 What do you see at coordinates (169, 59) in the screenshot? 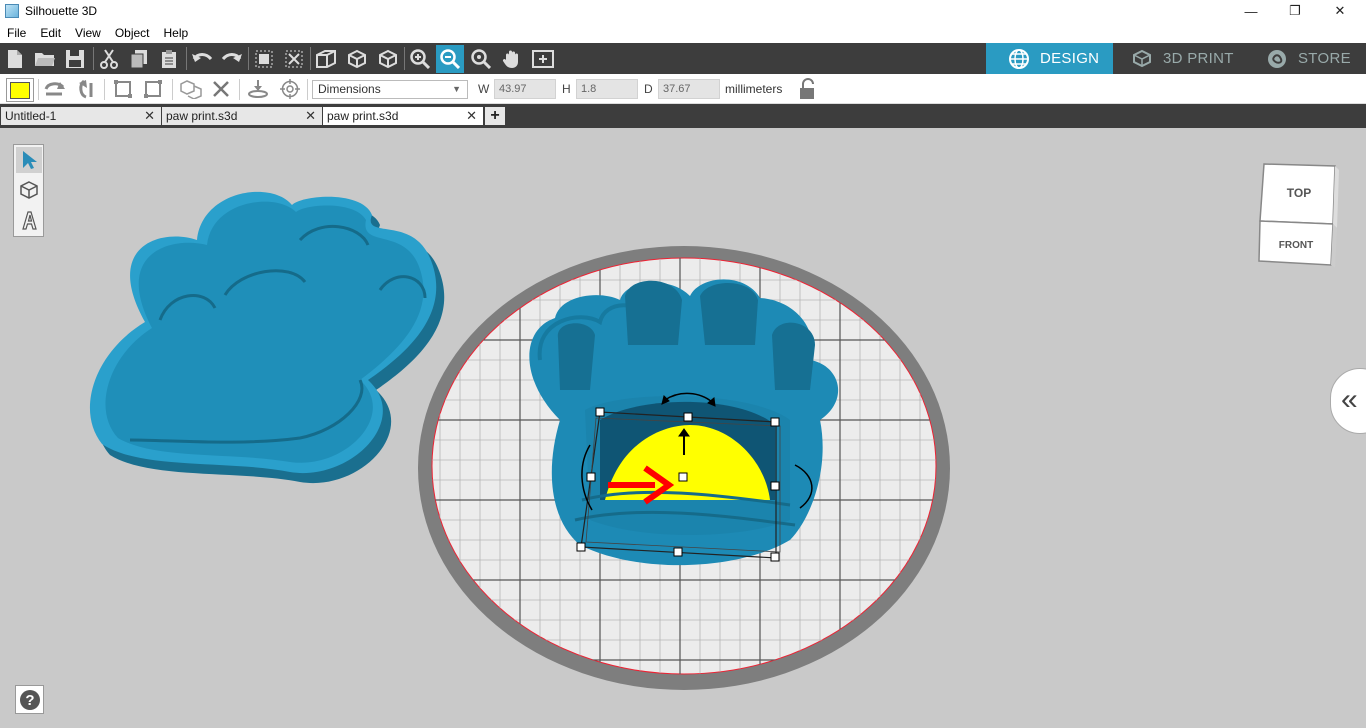
I see `paste-icon` at bounding box center [169, 59].